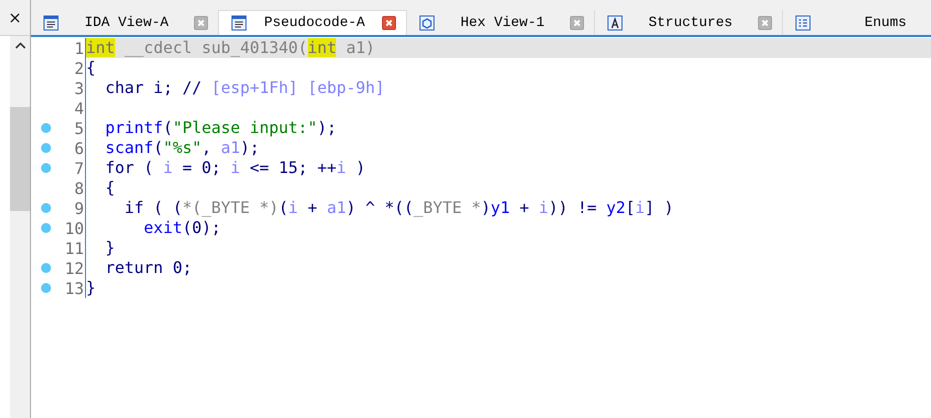 The height and width of the screenshot is (418, 931). Describe the element at coordinates (78, 188) in the screenshot. I see `line-number: 8` at that location.